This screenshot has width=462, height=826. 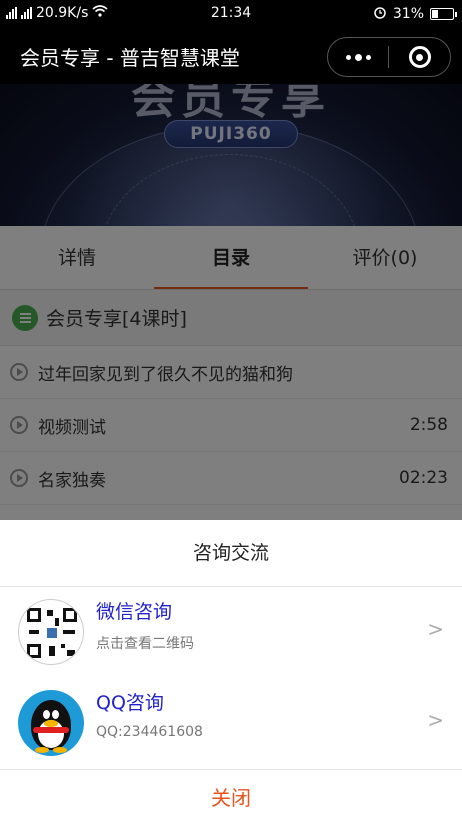 I want to click on close-miniprogram-button, so click(x=419, y=57).